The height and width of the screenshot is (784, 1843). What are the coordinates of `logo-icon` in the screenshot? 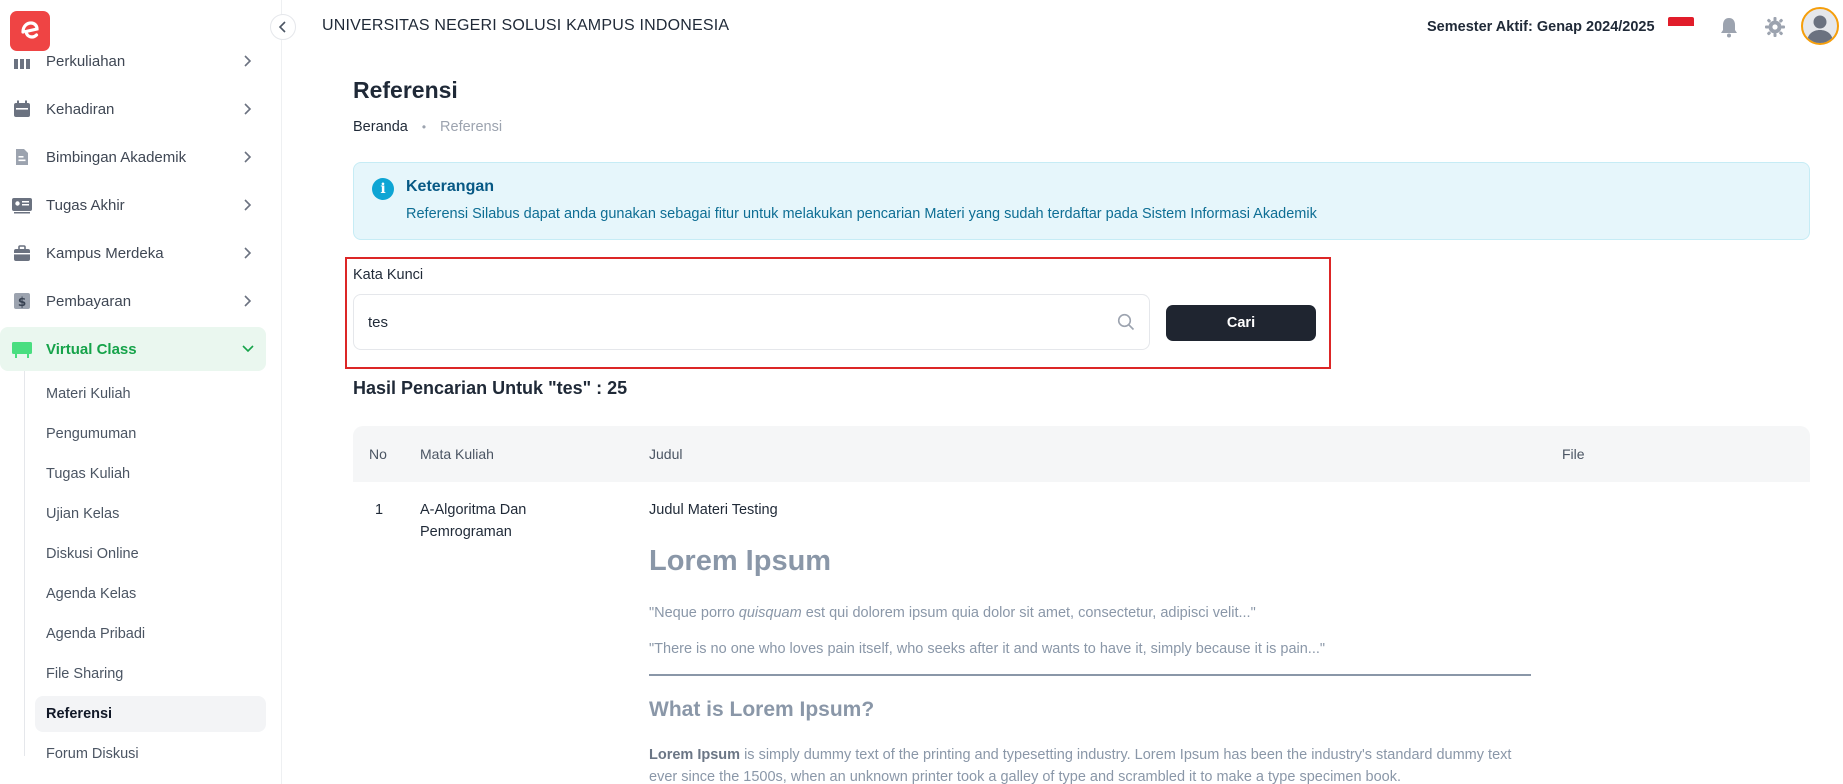 It's located at (30, 30).